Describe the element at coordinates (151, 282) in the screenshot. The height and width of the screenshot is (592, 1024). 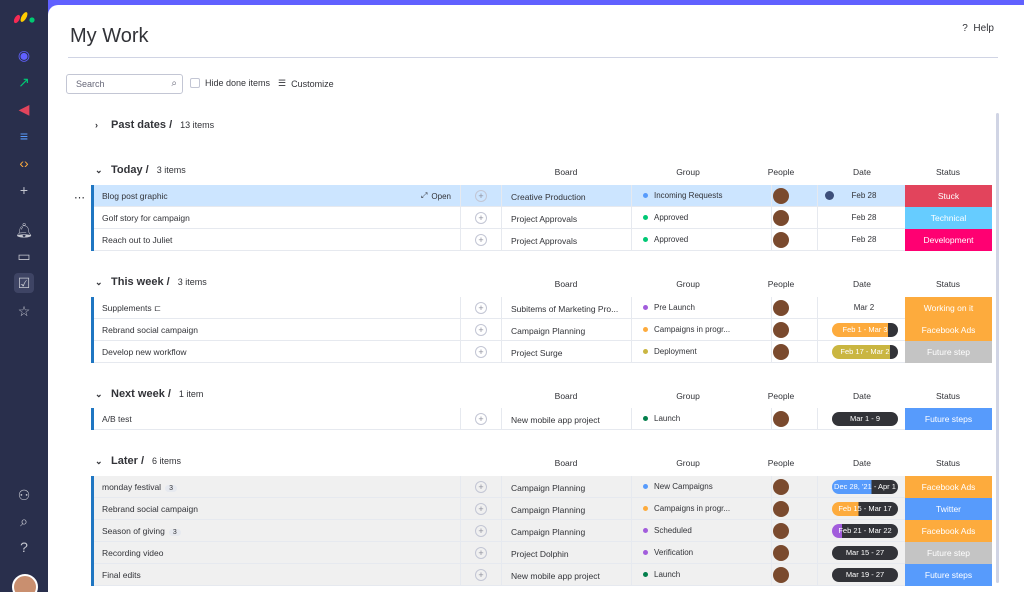
I see `group-header-this-week: ⌄ This week / 3 items` at that location.